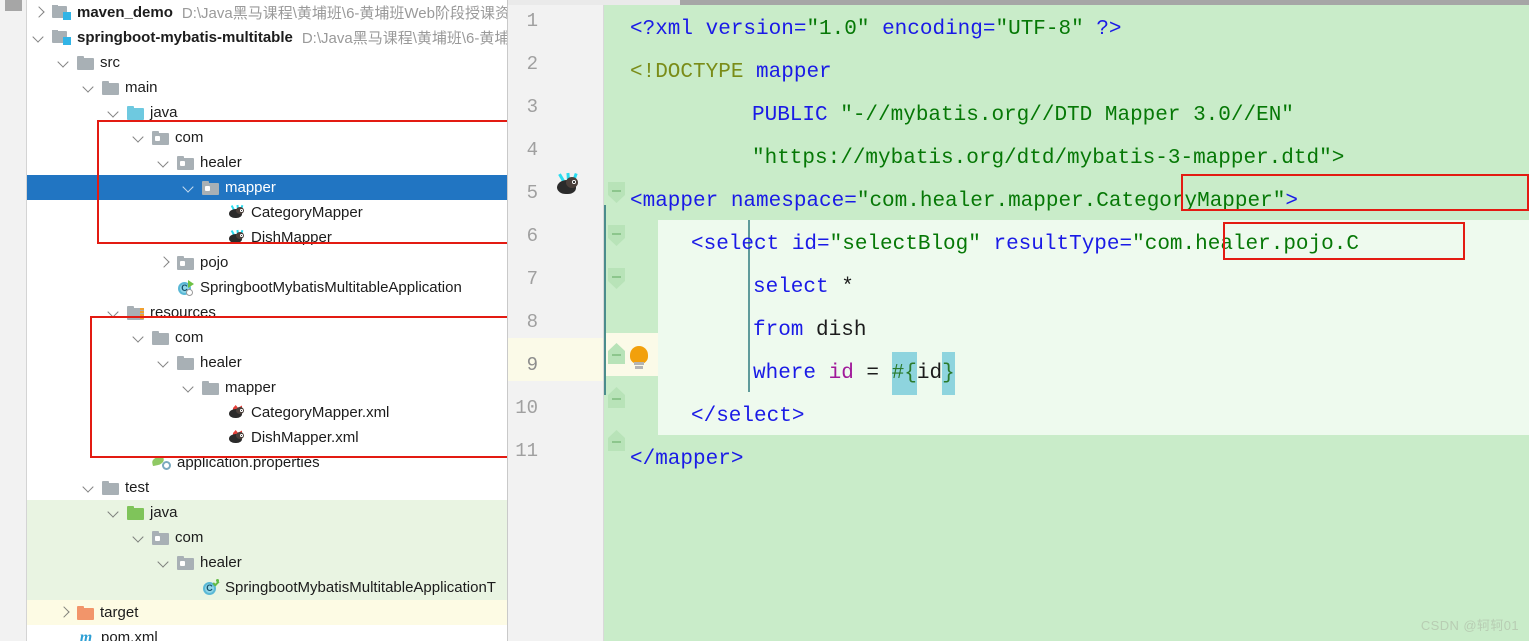 This screenshot has height=641, width=1529. What do you see at coordinates (742, 287) in the screenshot?
I see `code-line-7: select *` at bounding box center [742, 287].